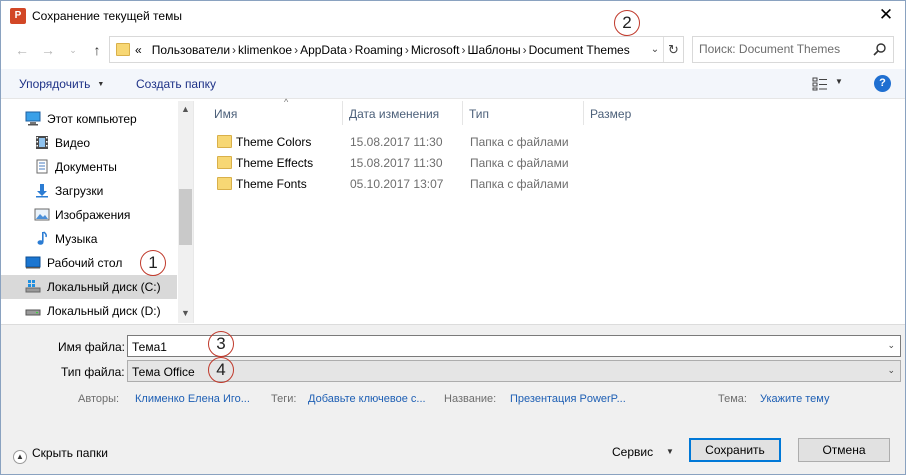 This screenshot has width=906, height=475. What do you see at coordinates (42, 191) in the screenshot?
I see `downloads-icon` at bounding box center [42, 191].